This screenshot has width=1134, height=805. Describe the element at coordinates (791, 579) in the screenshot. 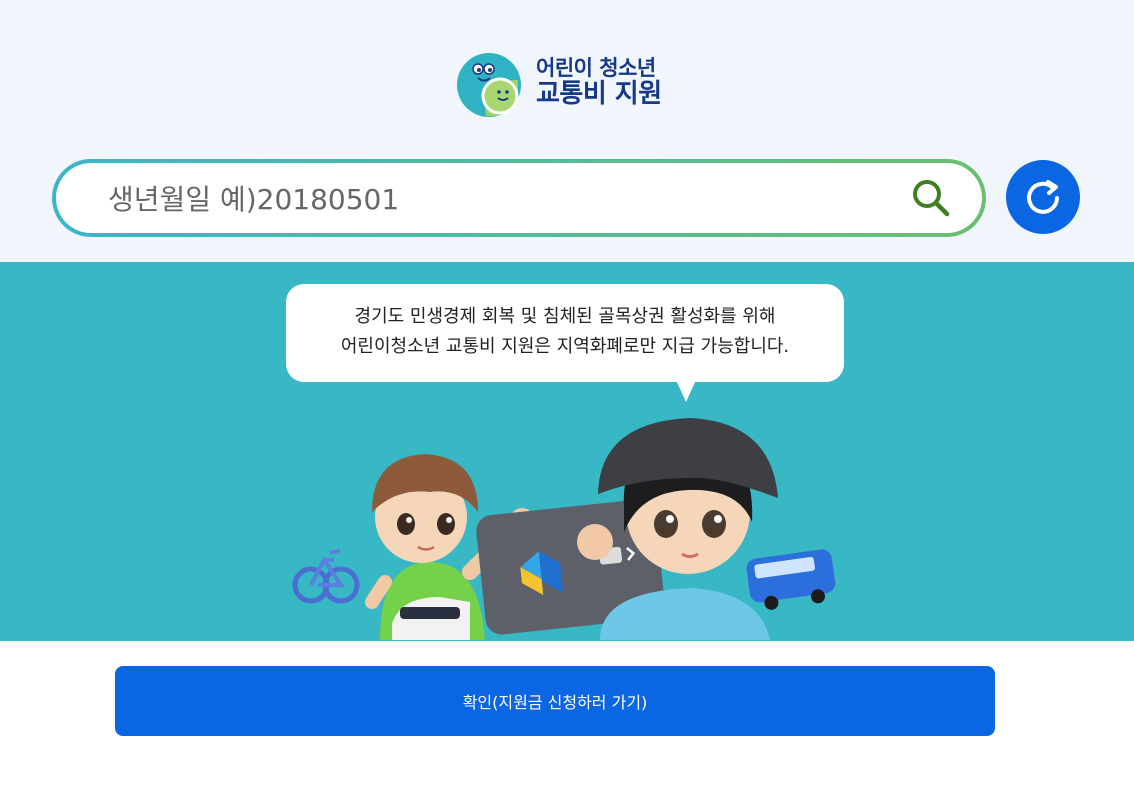

I see `bus-icon` at that location.